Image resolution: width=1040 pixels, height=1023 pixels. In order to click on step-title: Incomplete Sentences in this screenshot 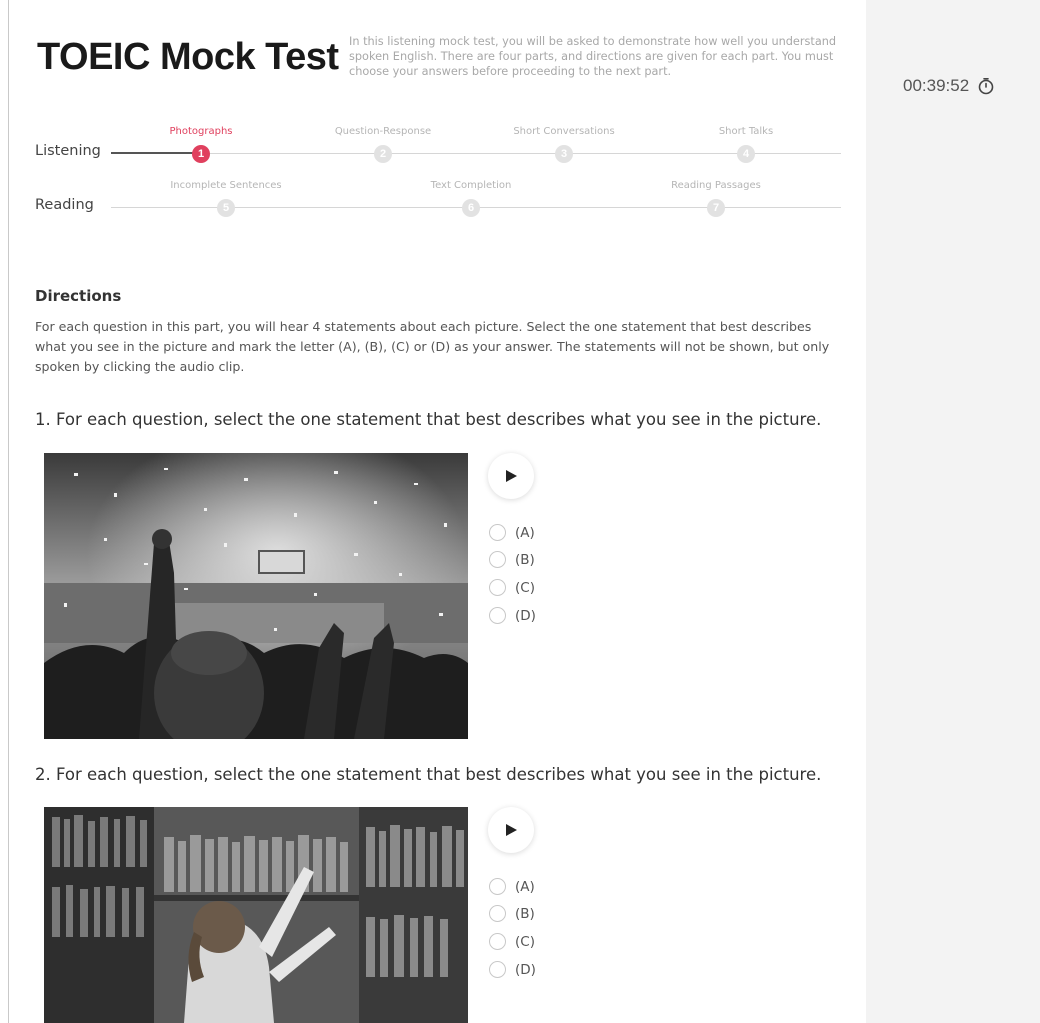, I will do `click(226, 185)`.